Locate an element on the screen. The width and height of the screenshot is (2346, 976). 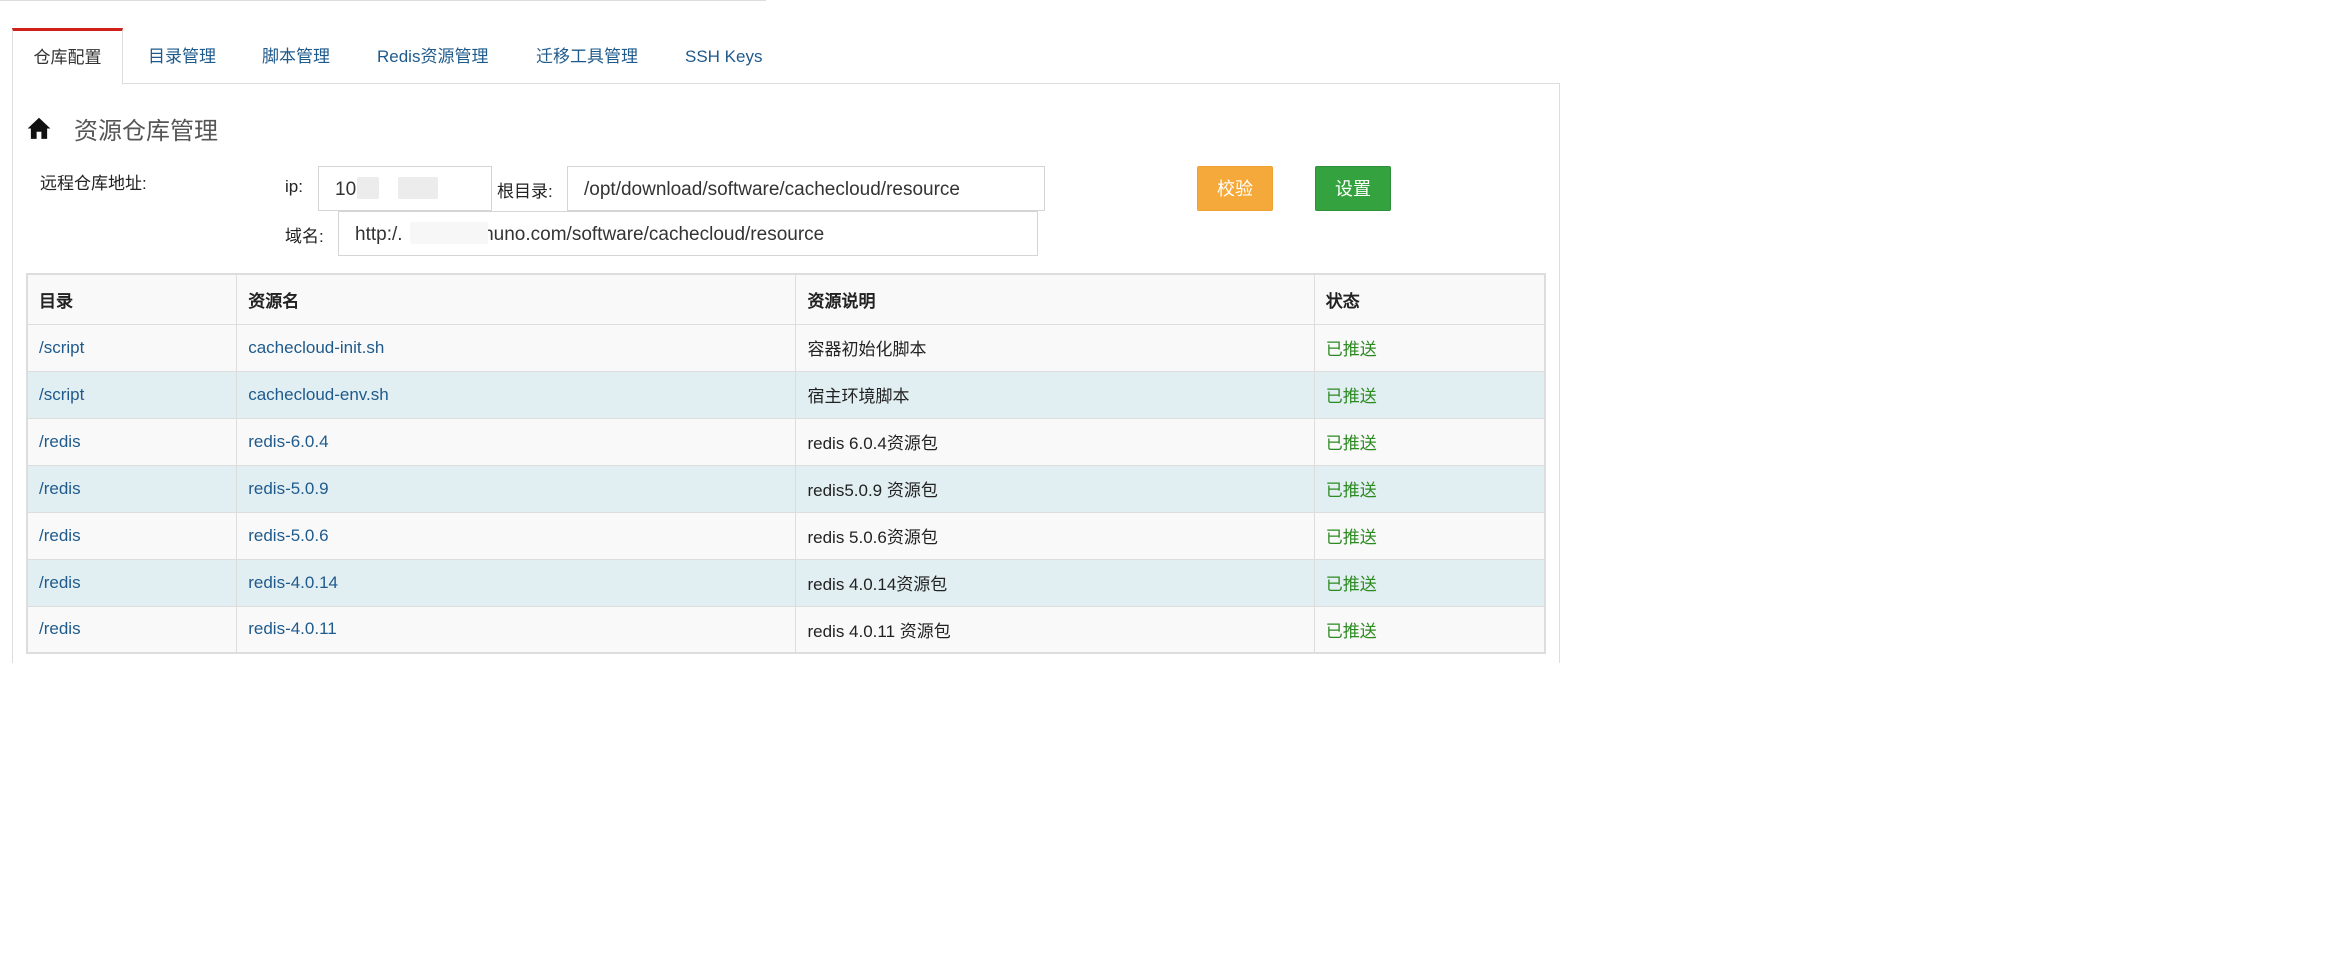
remote-repo-label: 远程仓库地址: is located at coordinates (93, 183).